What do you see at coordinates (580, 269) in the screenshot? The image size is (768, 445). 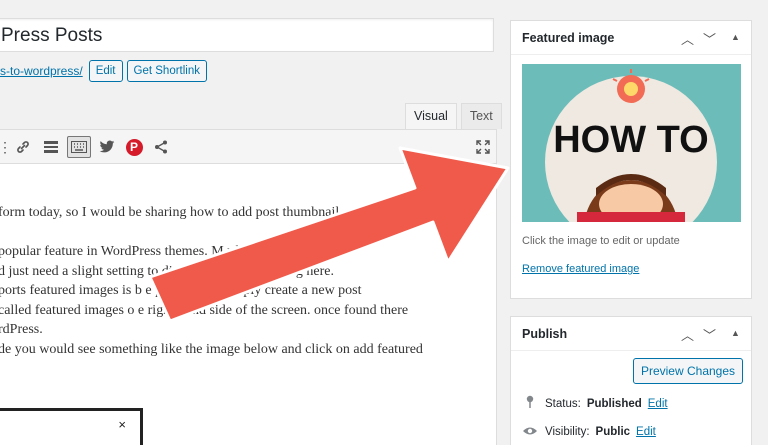 I see `remove-featured-image-link: Remove featured image` at bounding box center [580, 269].